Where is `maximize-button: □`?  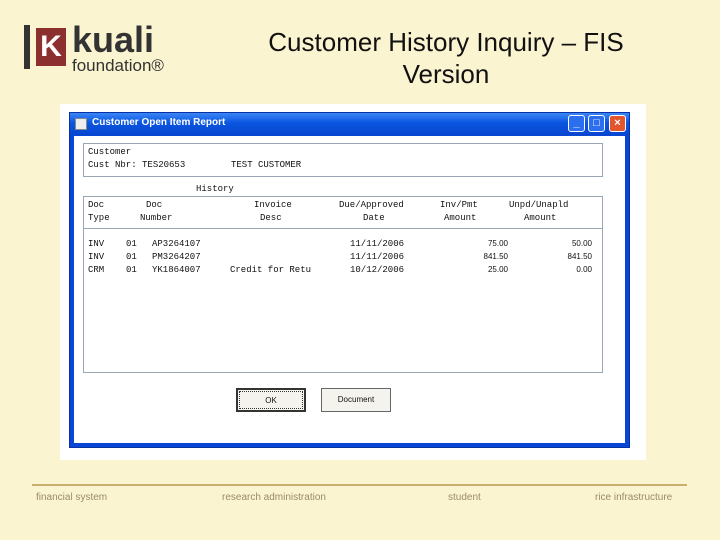
maximize-button: □ is located at coordinates (596, 123).